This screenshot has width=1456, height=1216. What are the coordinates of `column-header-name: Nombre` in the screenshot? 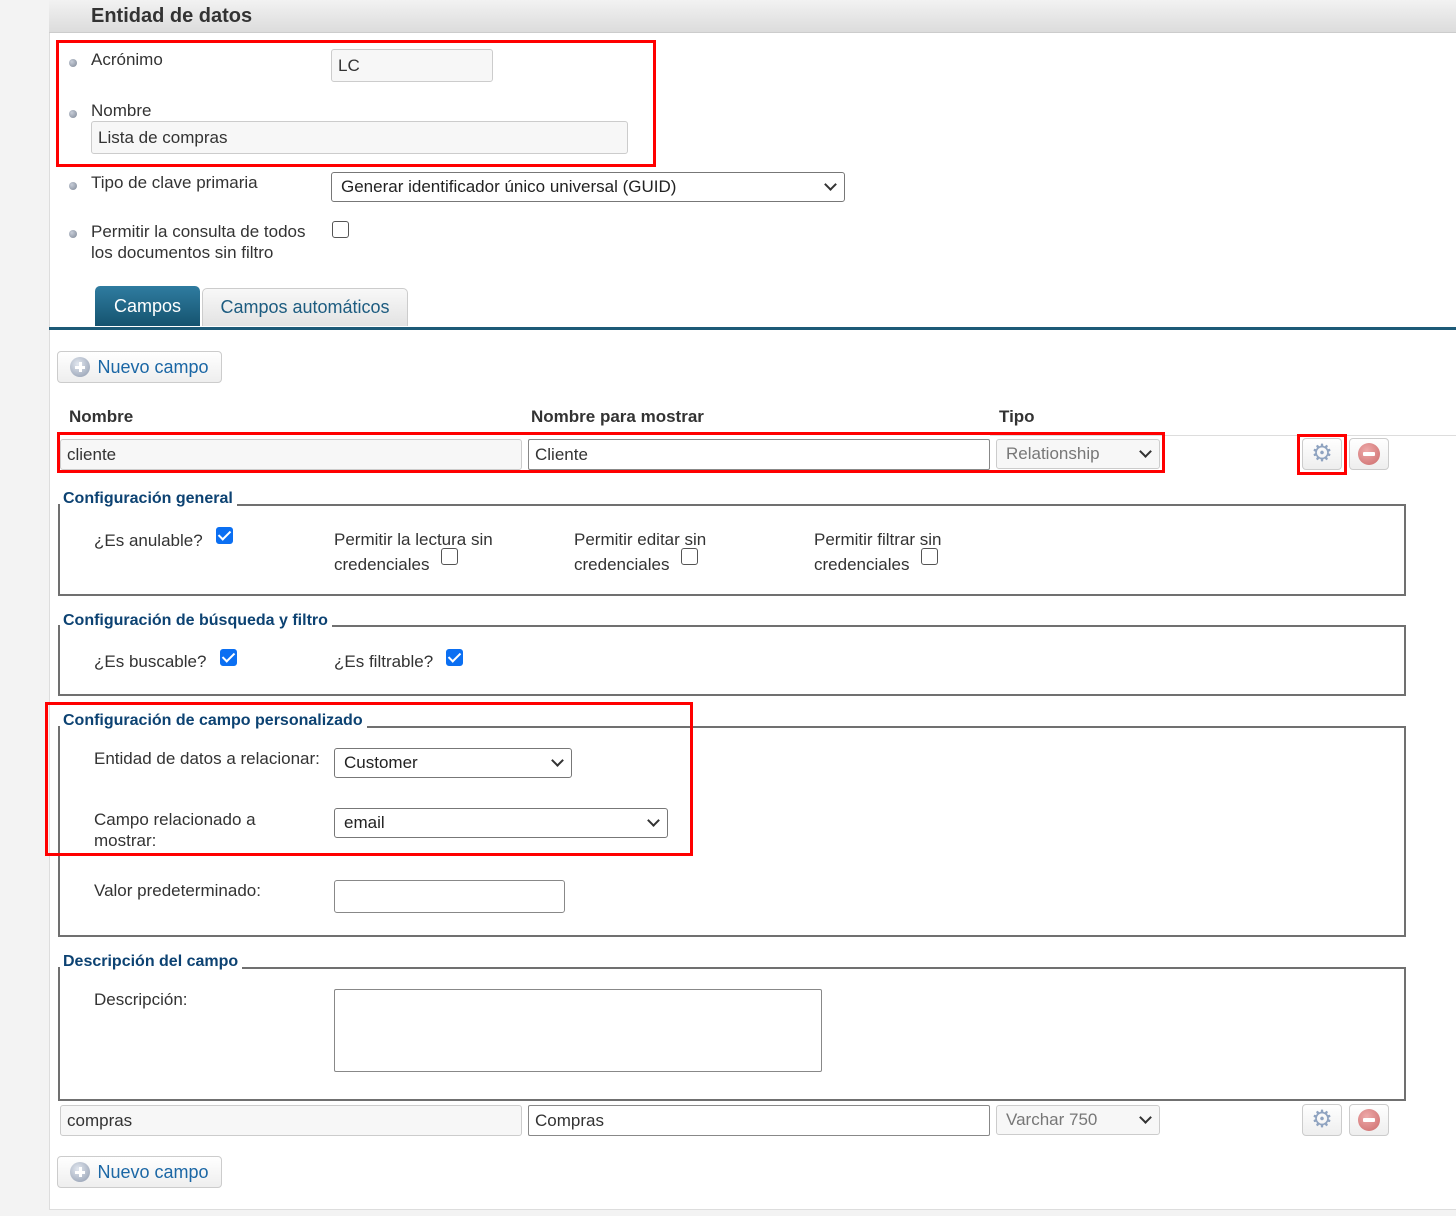 It's located at (101, 416).